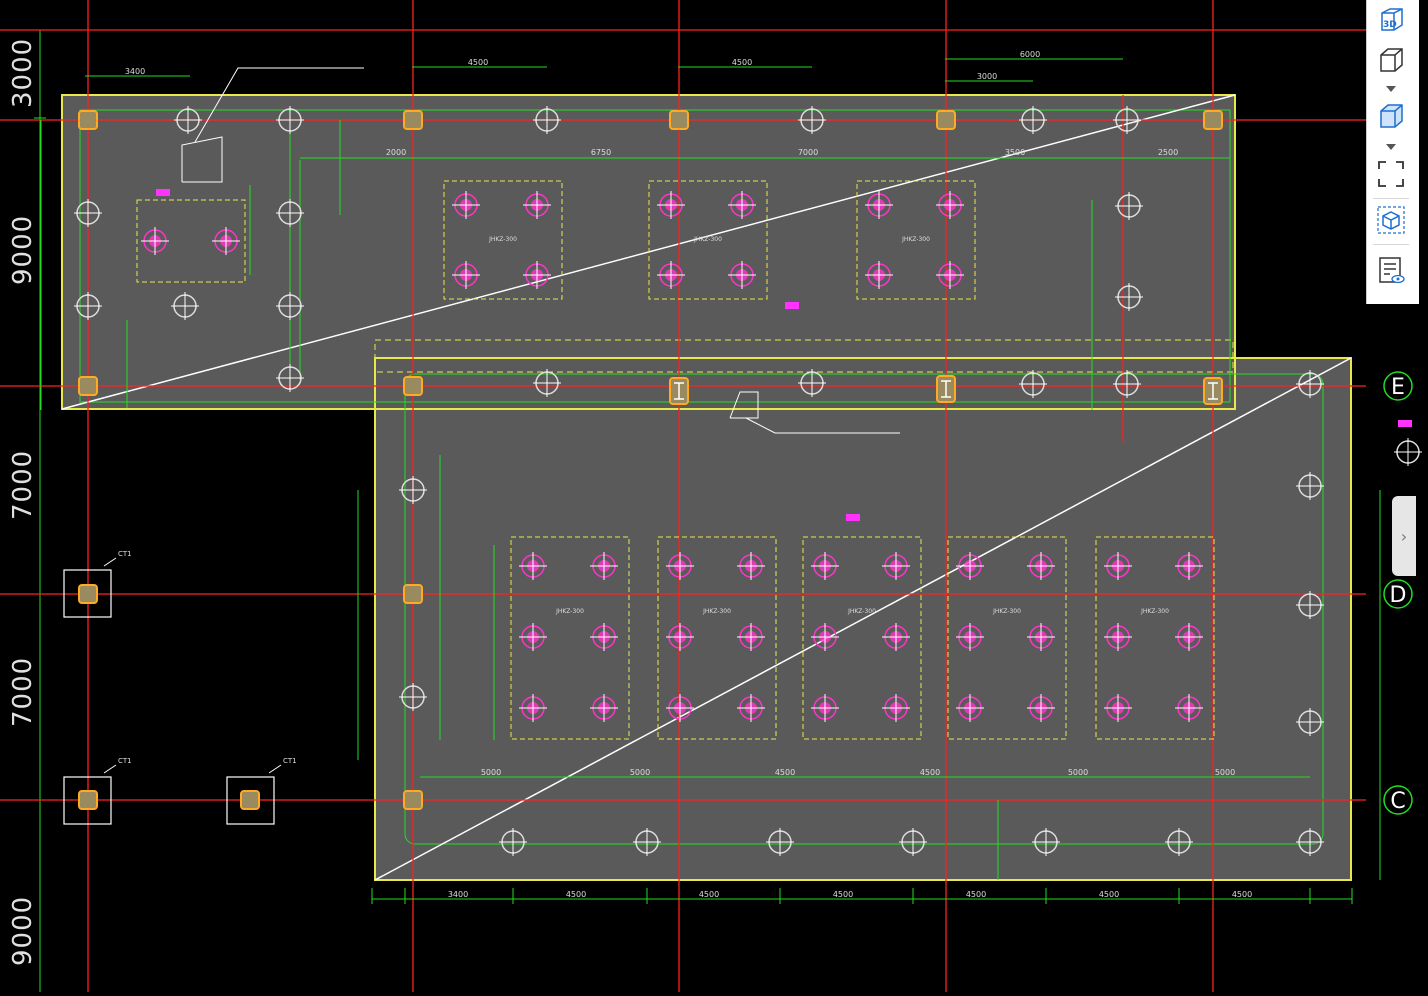 The height and width of the screenshot is (996, 1428). I want to click on box-view-button, so click(1391, 60).